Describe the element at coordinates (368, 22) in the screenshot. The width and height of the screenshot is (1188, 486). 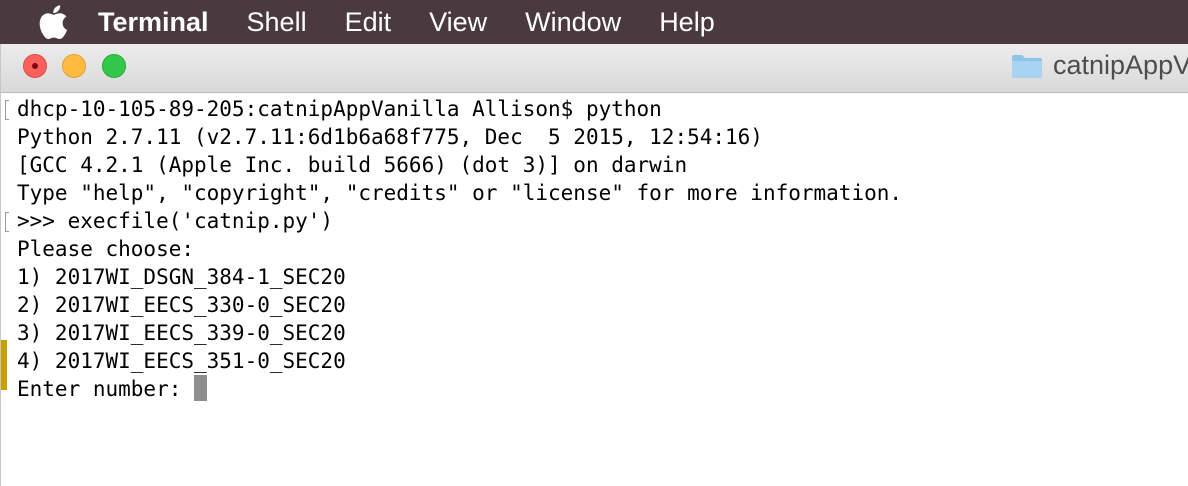
I see `menu-edit: Edit` at that location.